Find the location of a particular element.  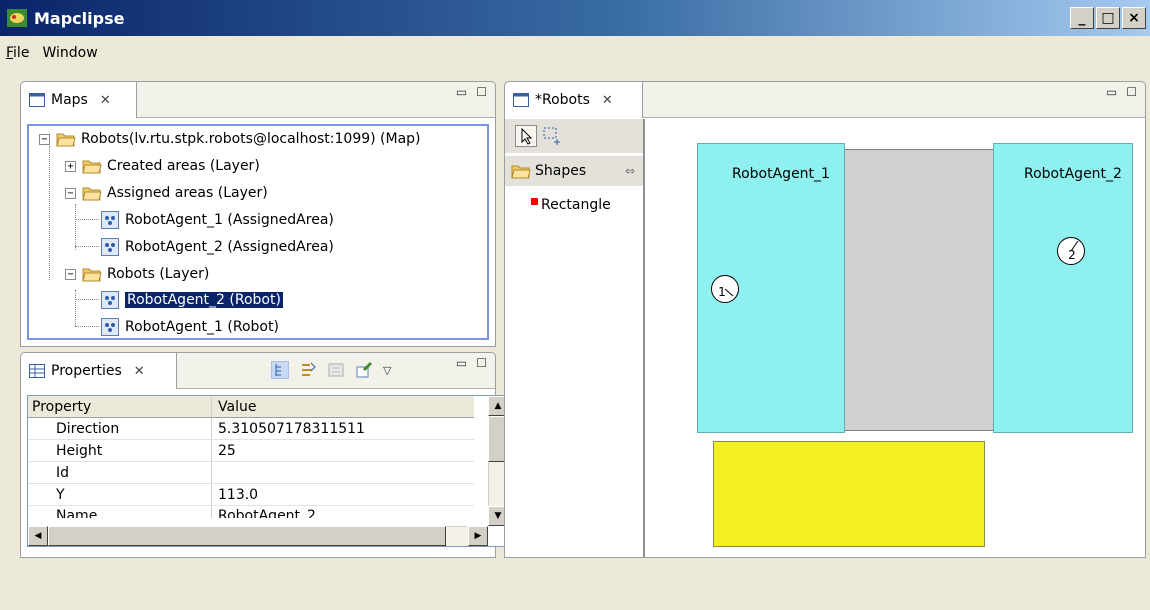

view-icon is located at coordinates (37, 100).